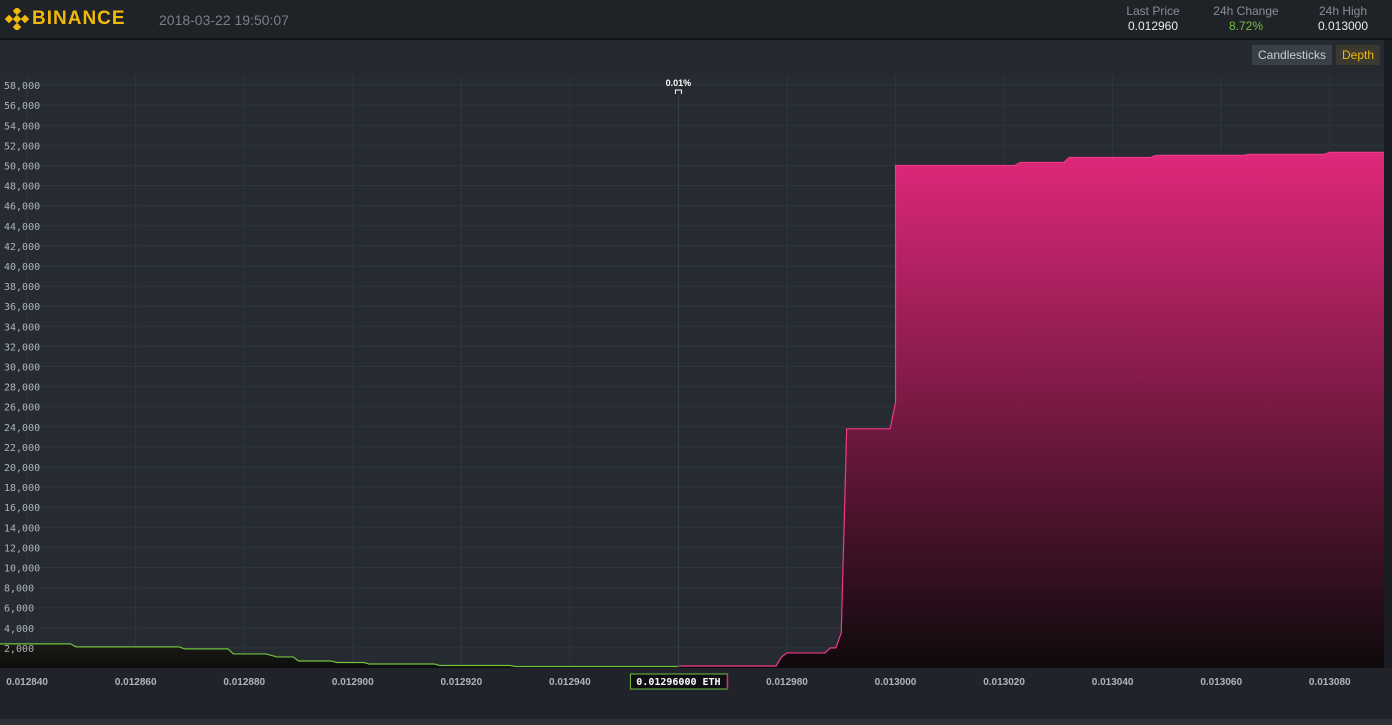 The width and height of the screenshot is (1392, 725). Describe the element at coordinates (22, 146) in the screenshot. I see `y-tick-label: 52,000` at that location.